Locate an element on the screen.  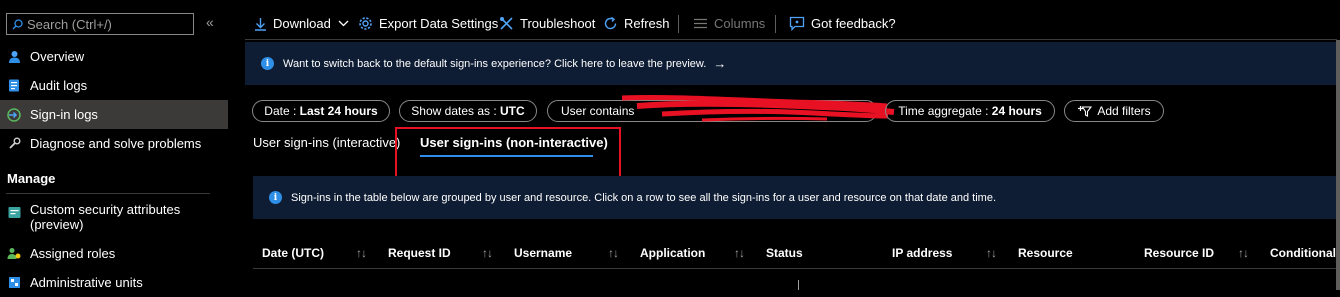
export-label: Export Data Settings is located at coordinates (439, 23).